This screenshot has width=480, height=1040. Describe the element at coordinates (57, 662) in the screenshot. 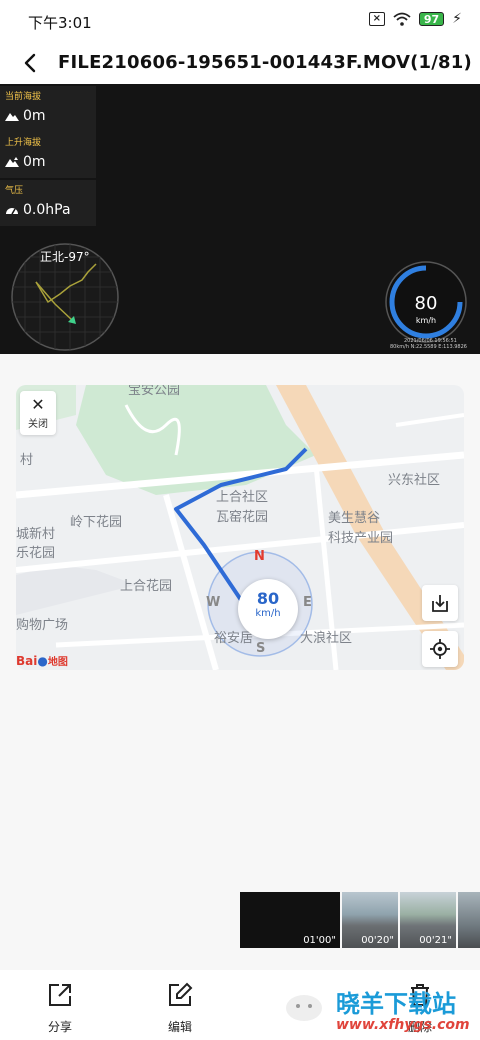

I see `baidu-logo-suffix: 地图` at that location.